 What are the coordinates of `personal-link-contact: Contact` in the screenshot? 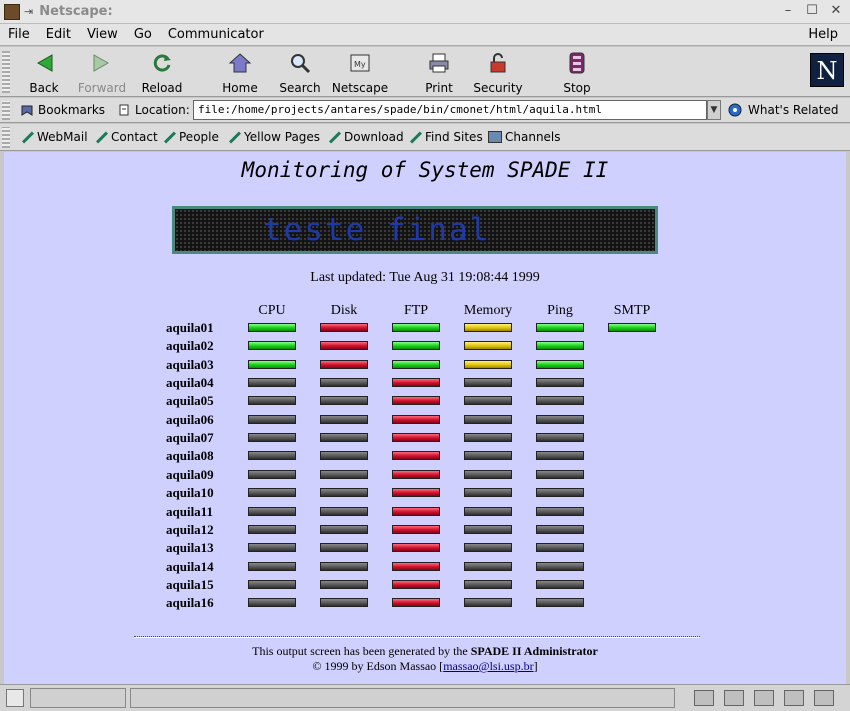 It's located at (126, 137).